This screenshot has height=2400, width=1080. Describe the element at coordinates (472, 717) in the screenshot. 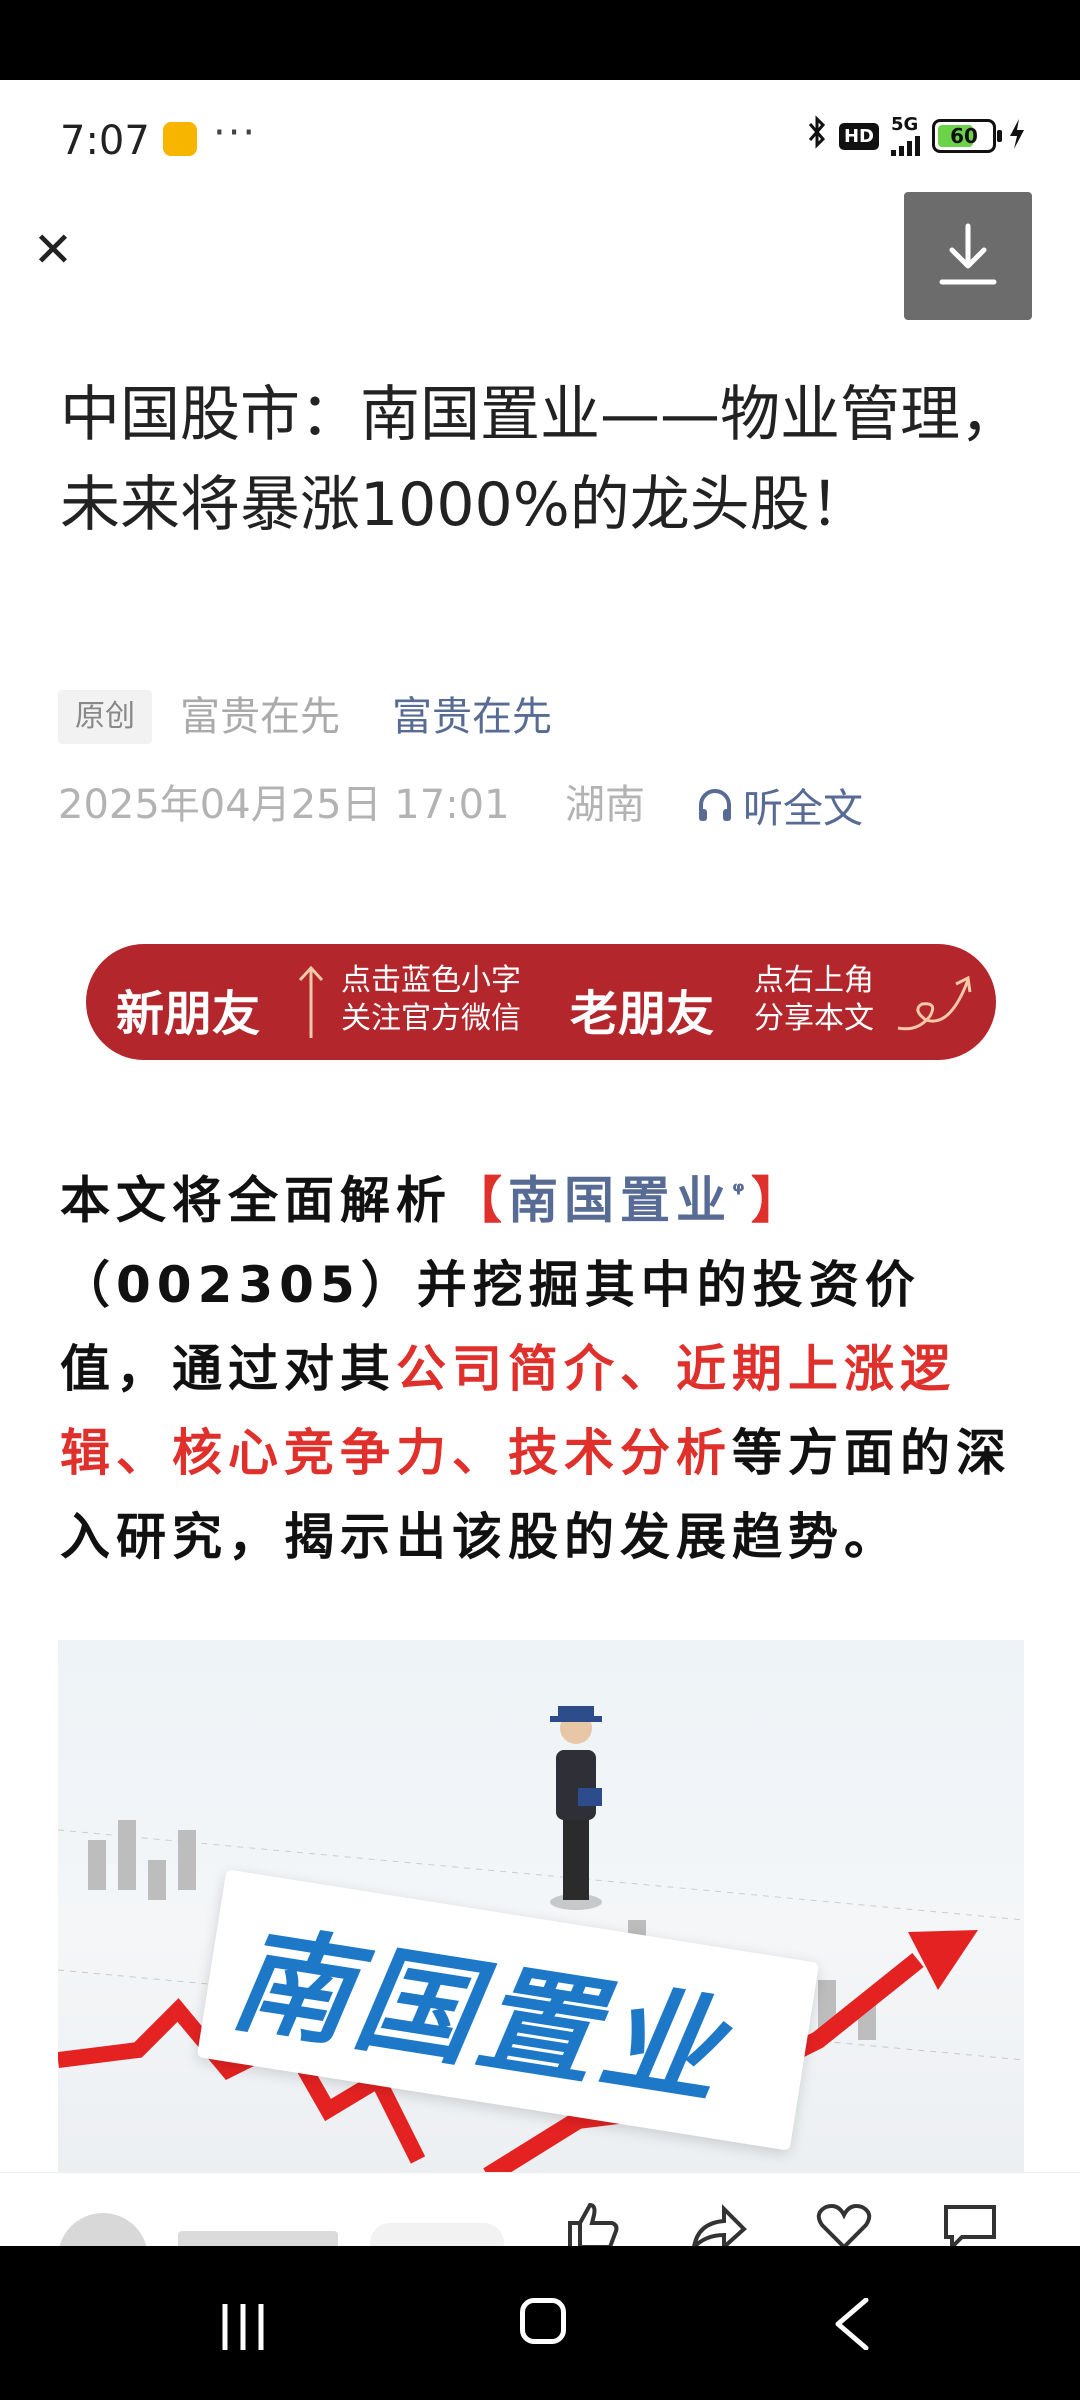

I see `account-link: 富贵在先` at that location.